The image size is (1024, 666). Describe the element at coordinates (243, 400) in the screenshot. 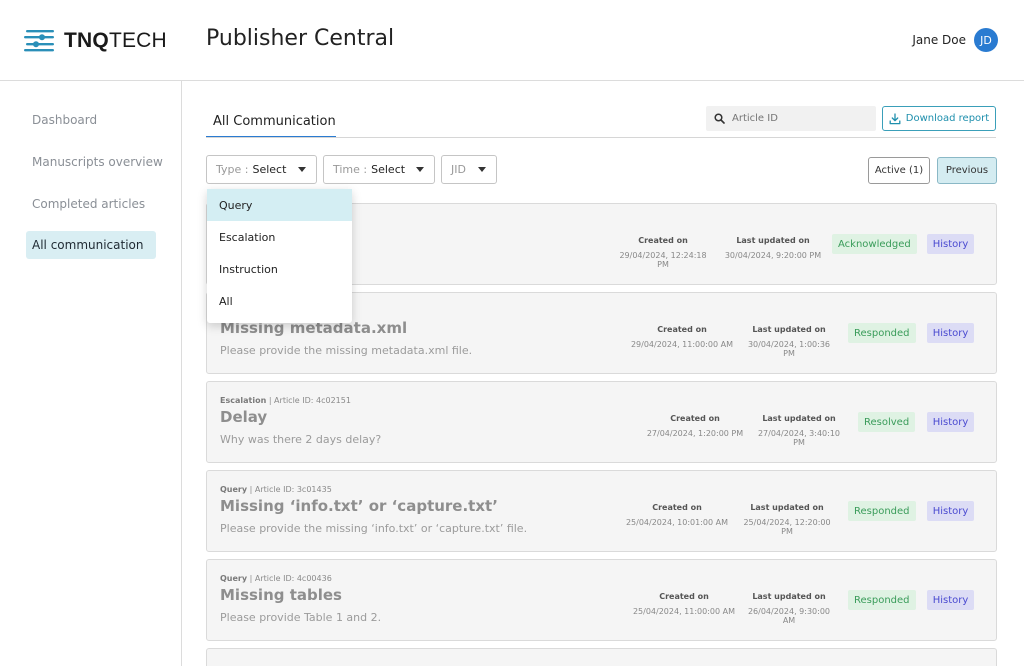

I see `card-type: Escalation` at that location.